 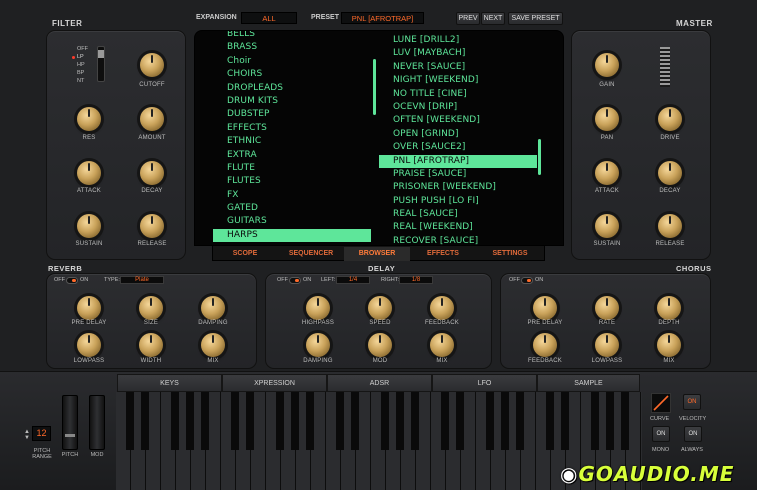 What do you see at coordinates (152, 119) in the screenshot?
I see `filter-amount-knob` at bounding box center [152, 119].